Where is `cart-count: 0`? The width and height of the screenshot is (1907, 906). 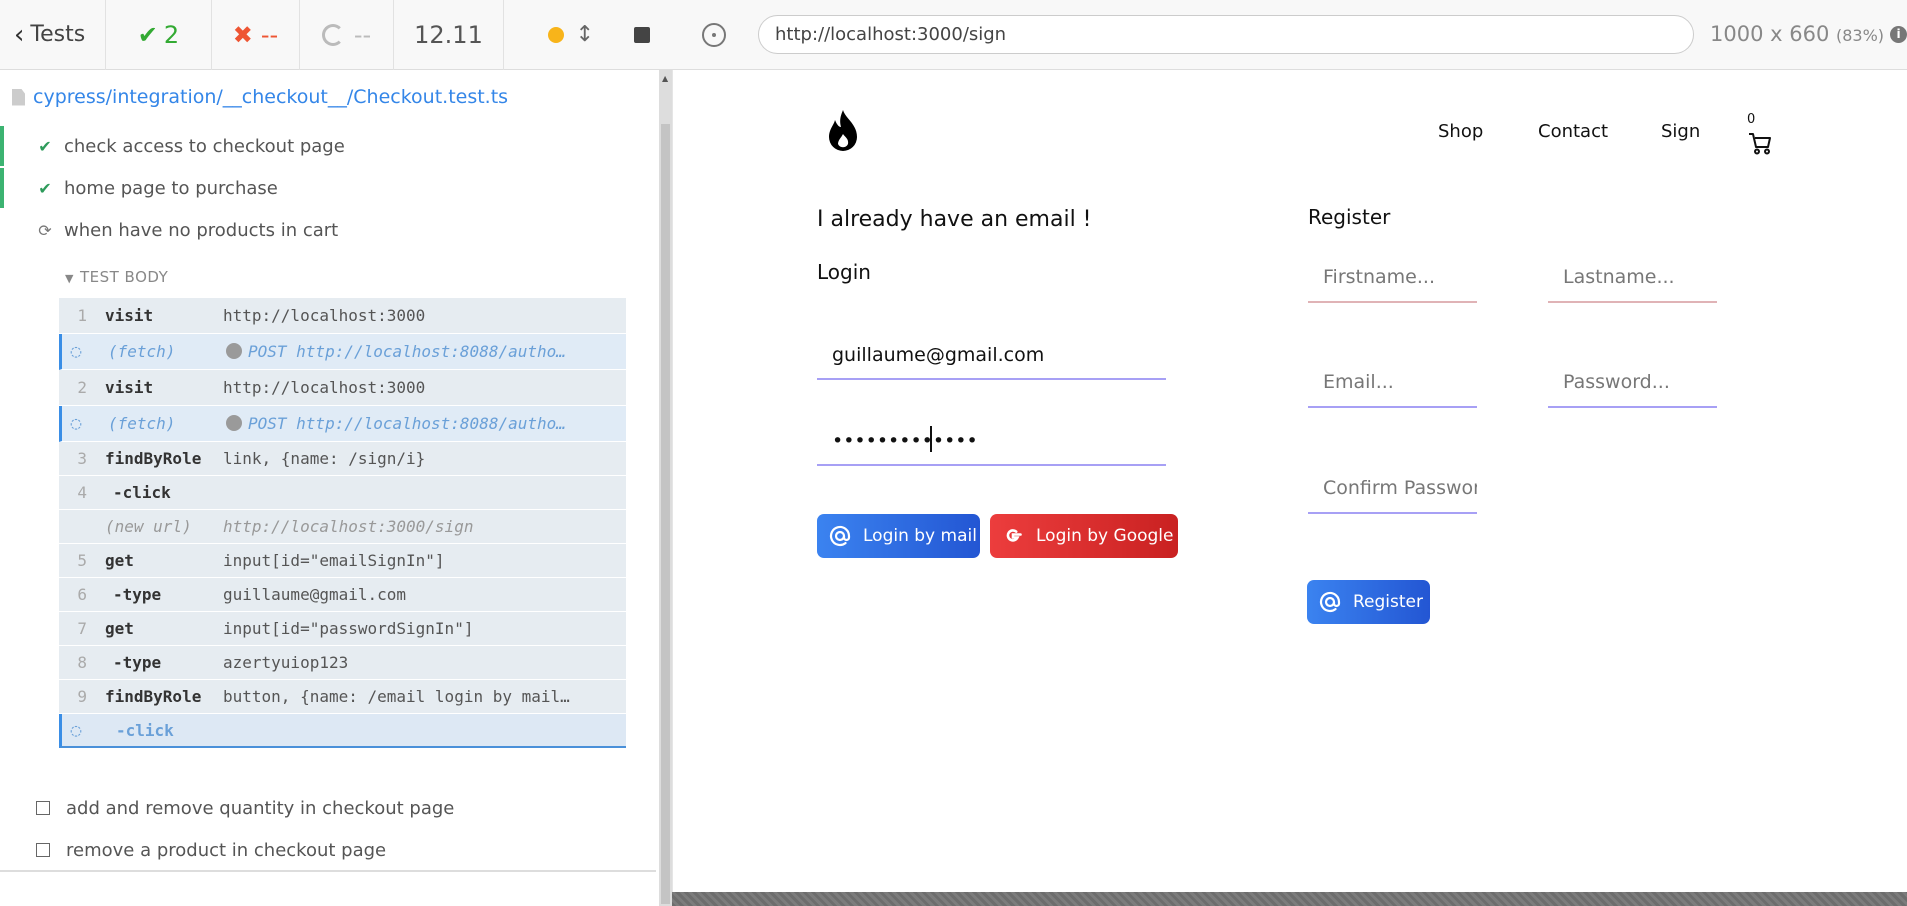 cart-count: 0 is located at coordinates (1751, 119).